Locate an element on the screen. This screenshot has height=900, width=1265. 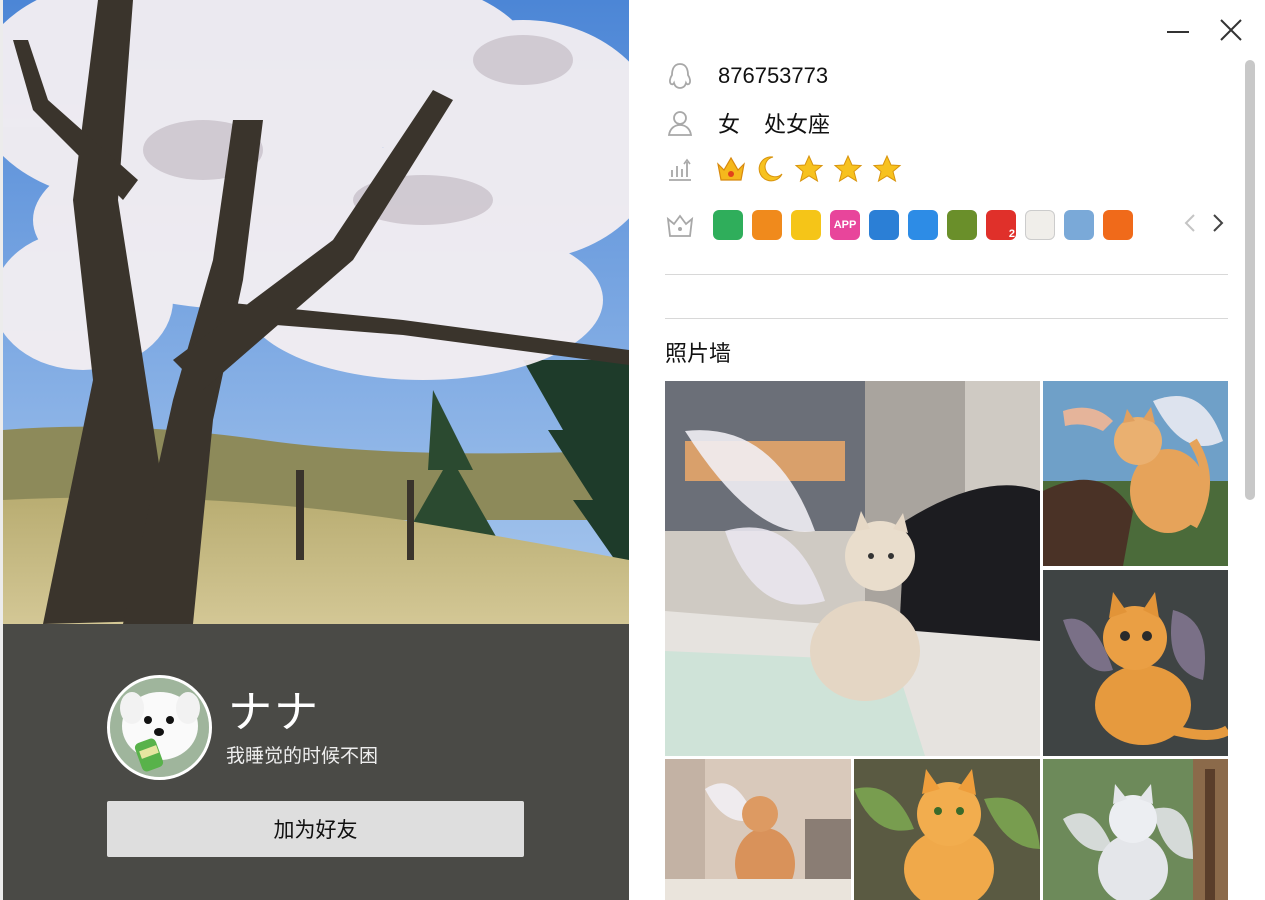
chevron-left-icon is located at coordinates (1189, 223).